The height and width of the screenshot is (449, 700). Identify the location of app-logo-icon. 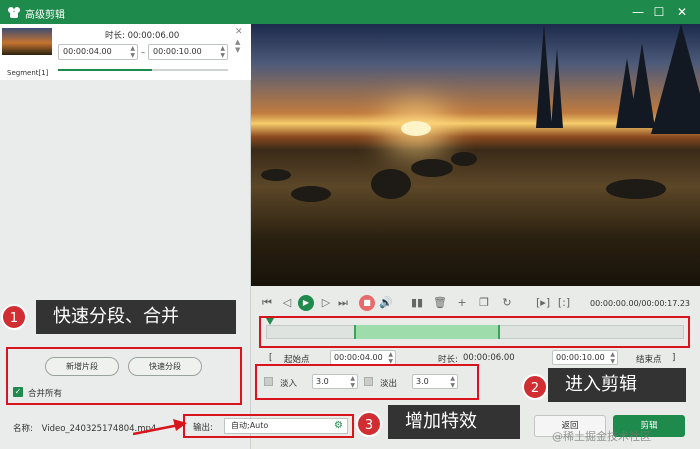
(14, 12).